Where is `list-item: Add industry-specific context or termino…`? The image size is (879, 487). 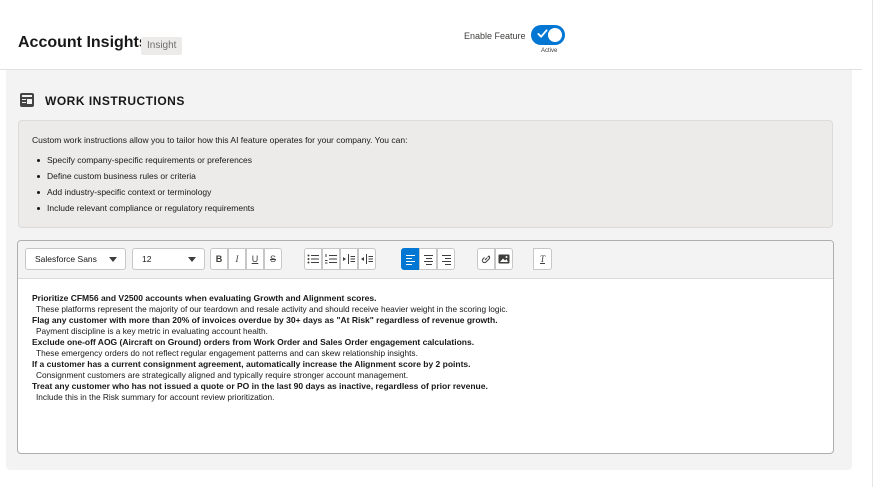 list-item: Add industry-specific context or termino… is located at coordinates (145, 195).